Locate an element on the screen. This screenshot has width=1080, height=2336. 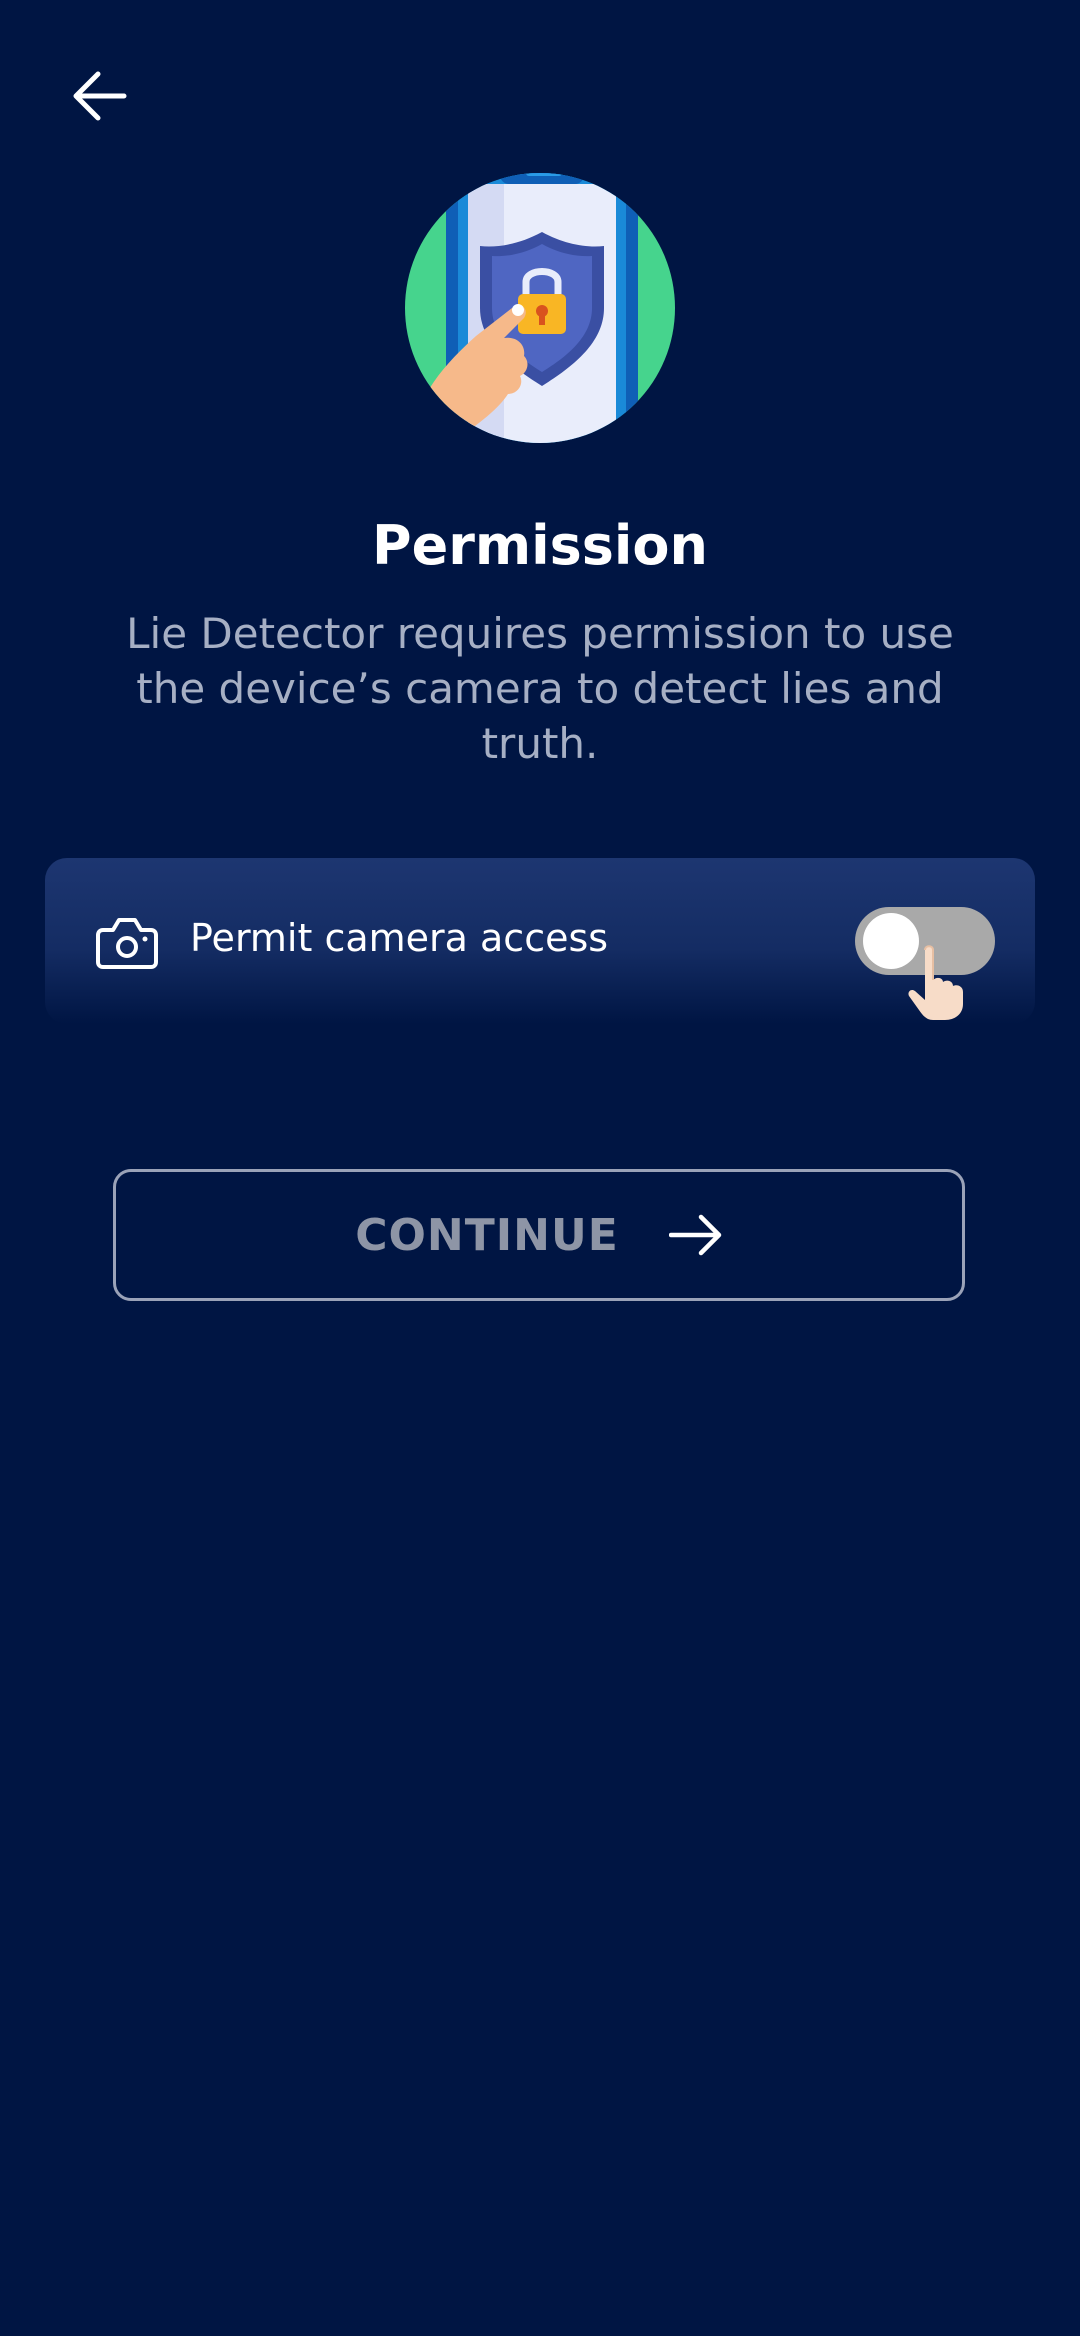
phone-shield-lock-illustration is located at coordinates (540, 303).